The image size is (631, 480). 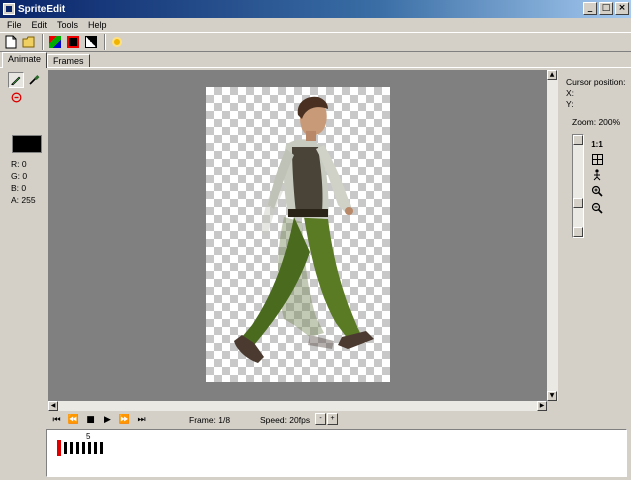 I want to click on new-file-icon, so click(x=11, y=42).